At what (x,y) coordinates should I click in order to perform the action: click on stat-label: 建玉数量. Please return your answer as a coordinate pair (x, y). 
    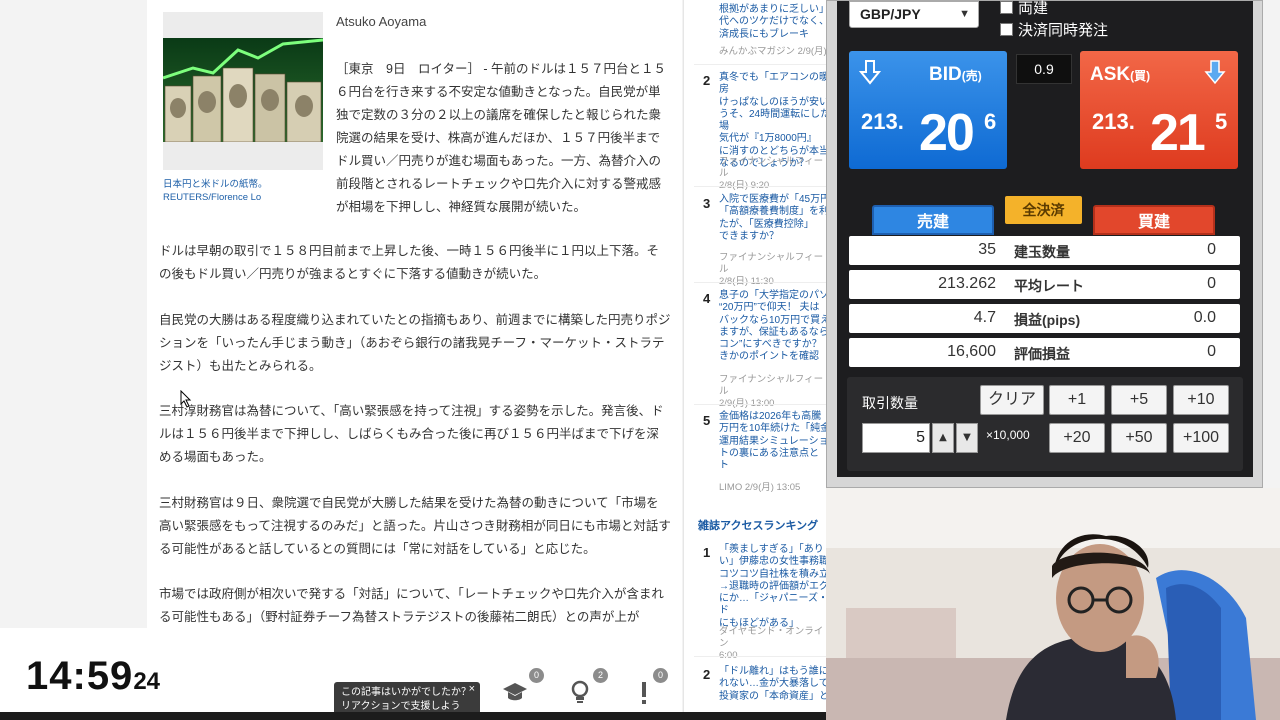
    Looking at the image, I should click on (1042, 252).